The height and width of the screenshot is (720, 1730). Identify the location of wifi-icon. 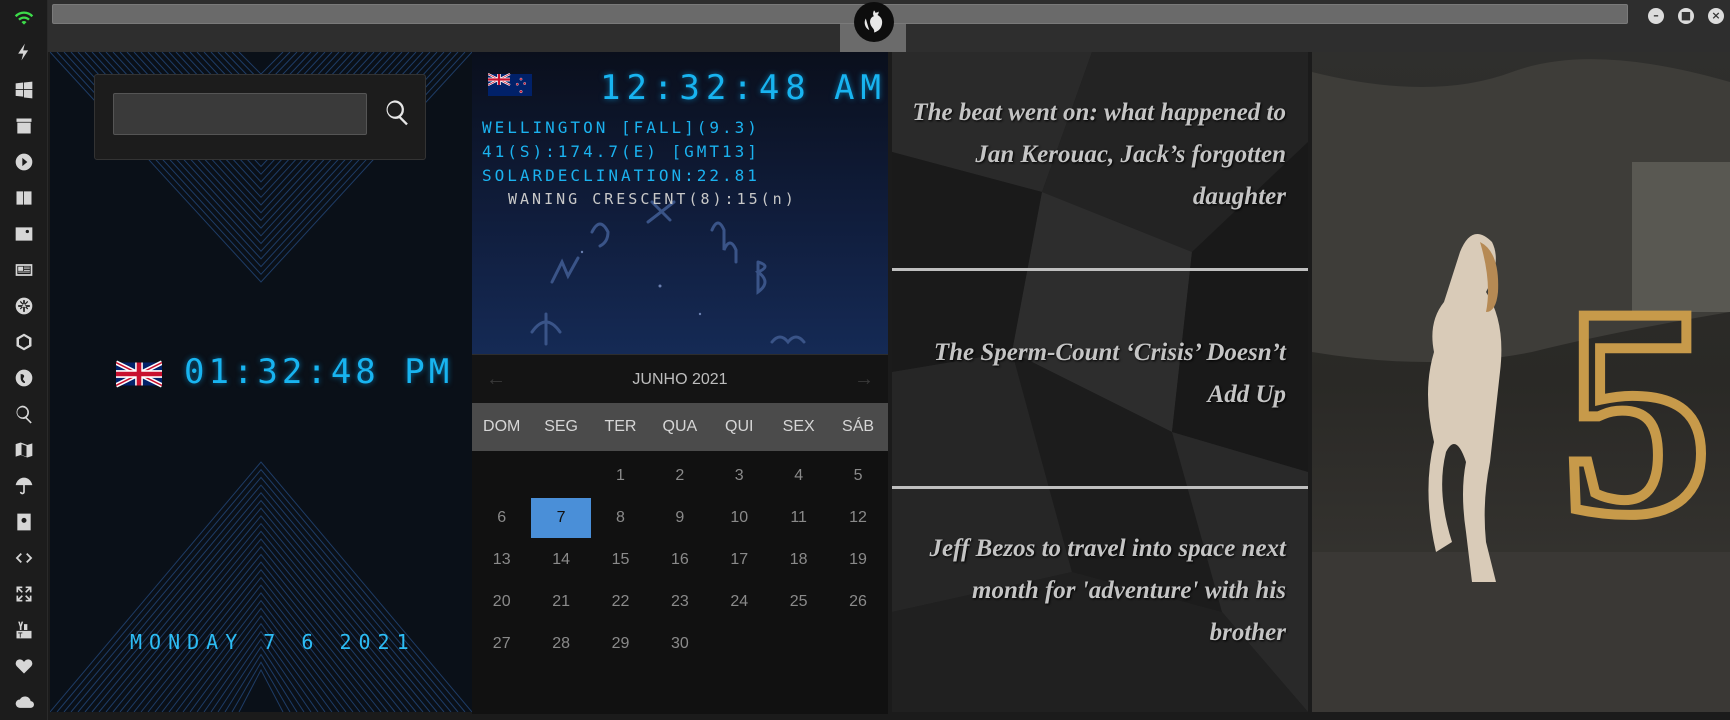
(24, 18).